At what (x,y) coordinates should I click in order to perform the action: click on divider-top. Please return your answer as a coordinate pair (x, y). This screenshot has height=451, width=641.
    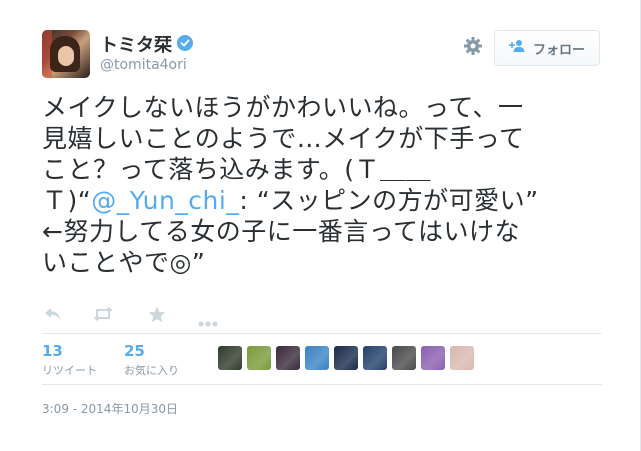
    Looking at the image, I should click on (322, 333).